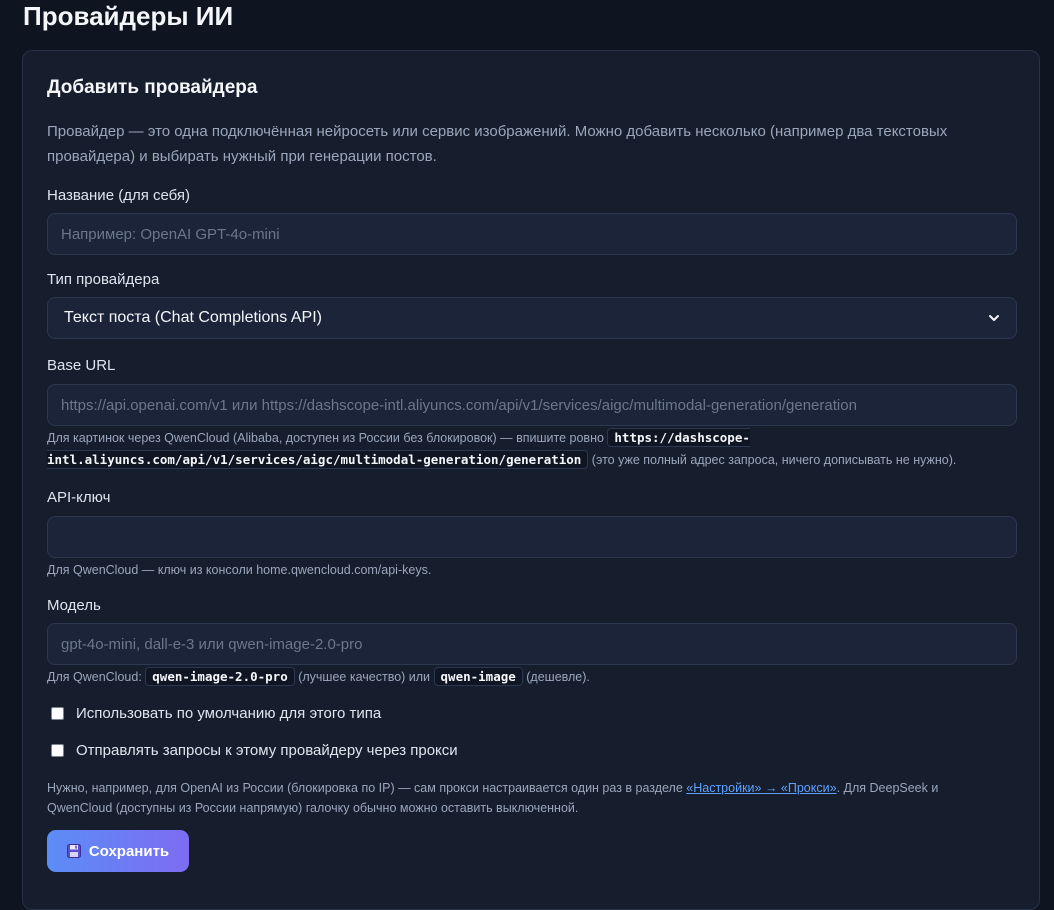  Describe the element at coordinates (532, 537) in the screenshot. I see `api-key-input` at that location.